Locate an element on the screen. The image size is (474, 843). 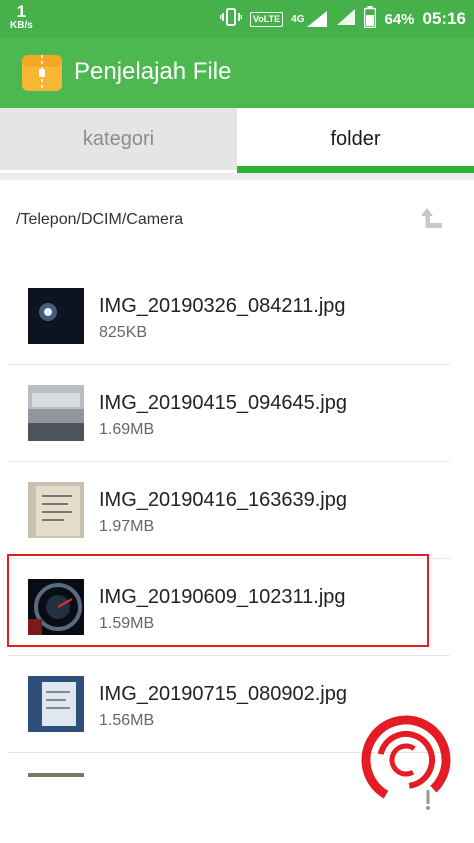
watermark-logo is located at coordinates (410, 762).